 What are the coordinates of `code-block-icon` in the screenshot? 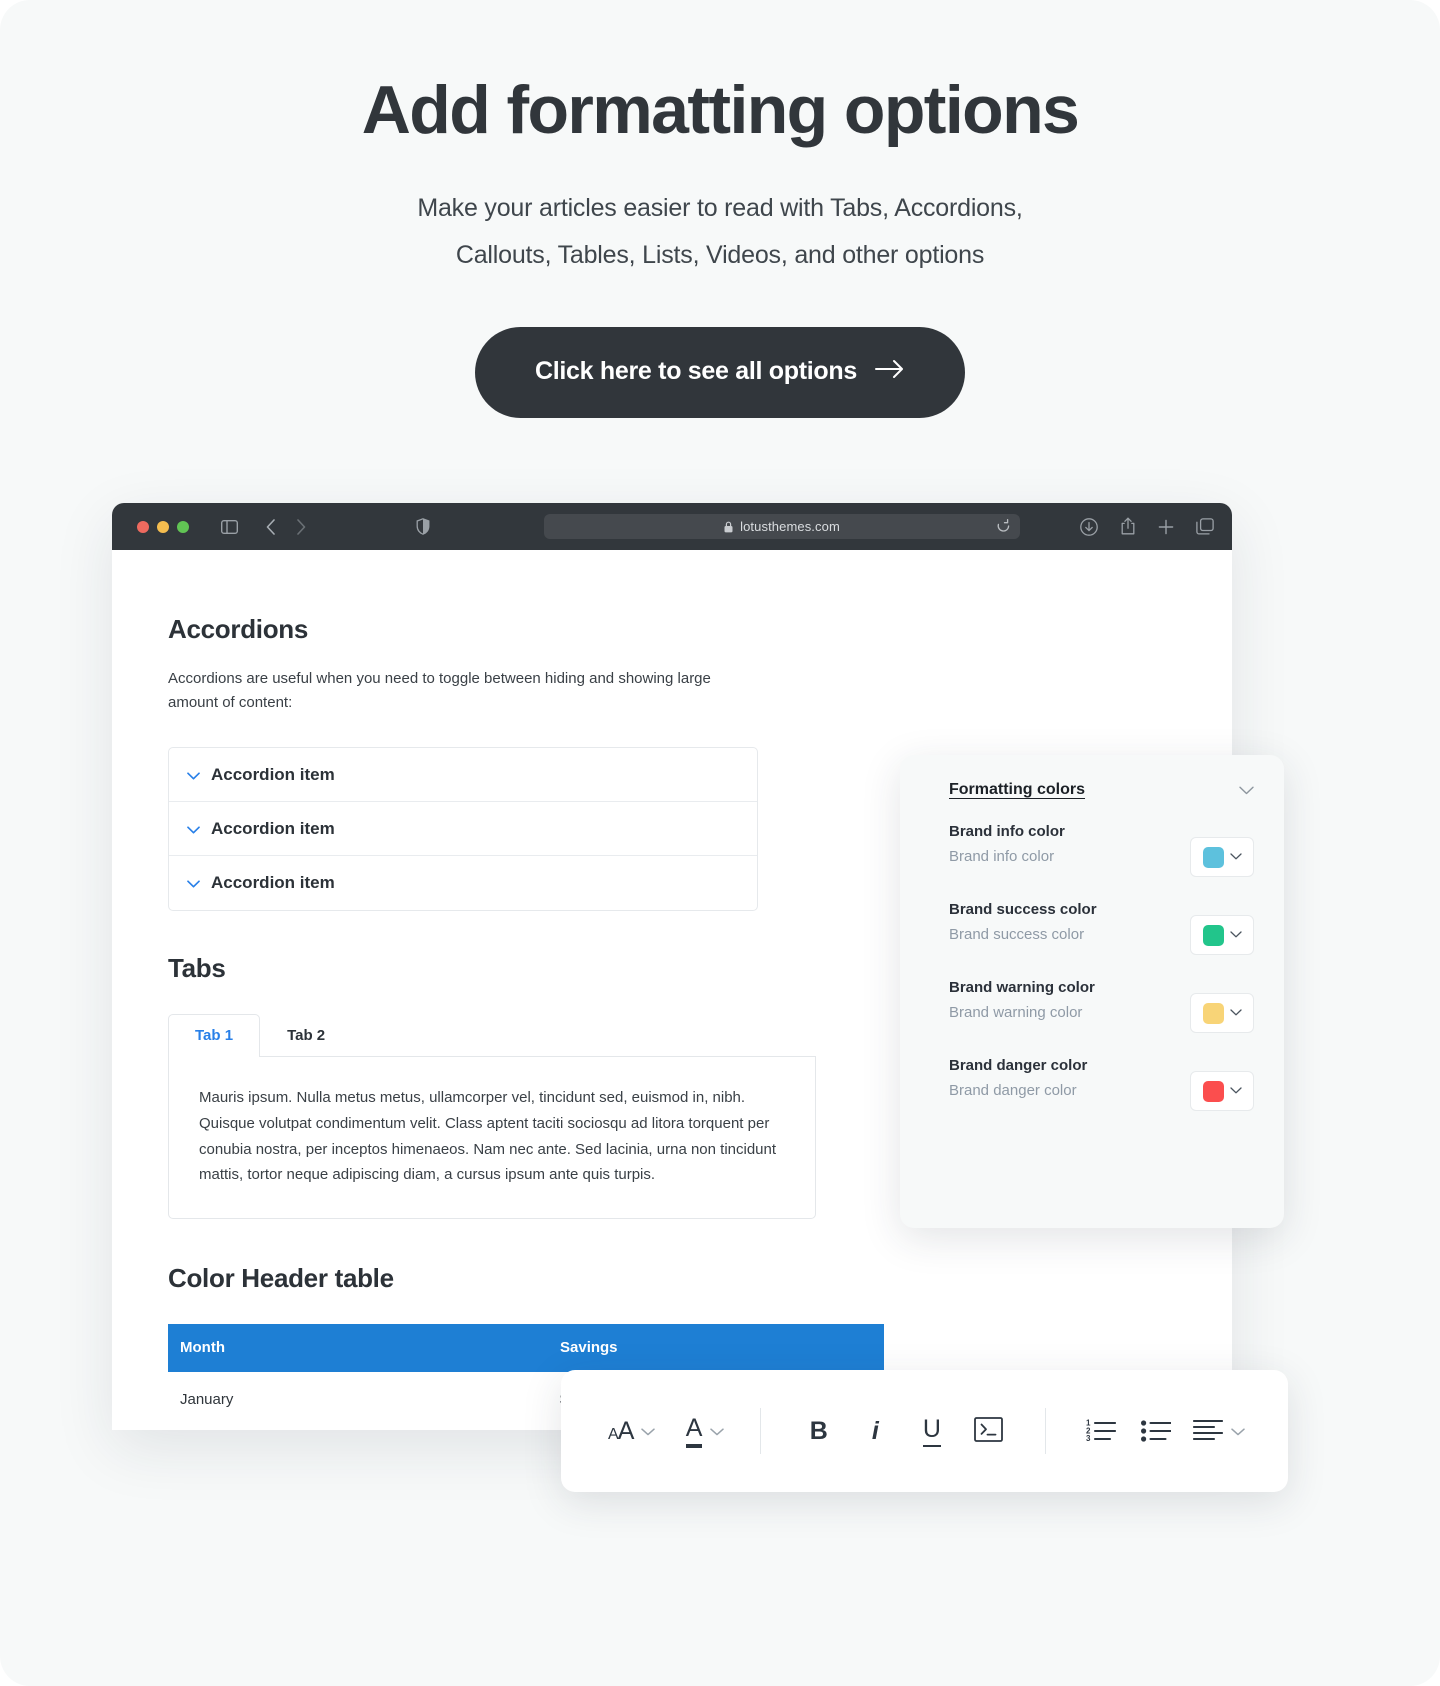 It's located at (988, 1431).